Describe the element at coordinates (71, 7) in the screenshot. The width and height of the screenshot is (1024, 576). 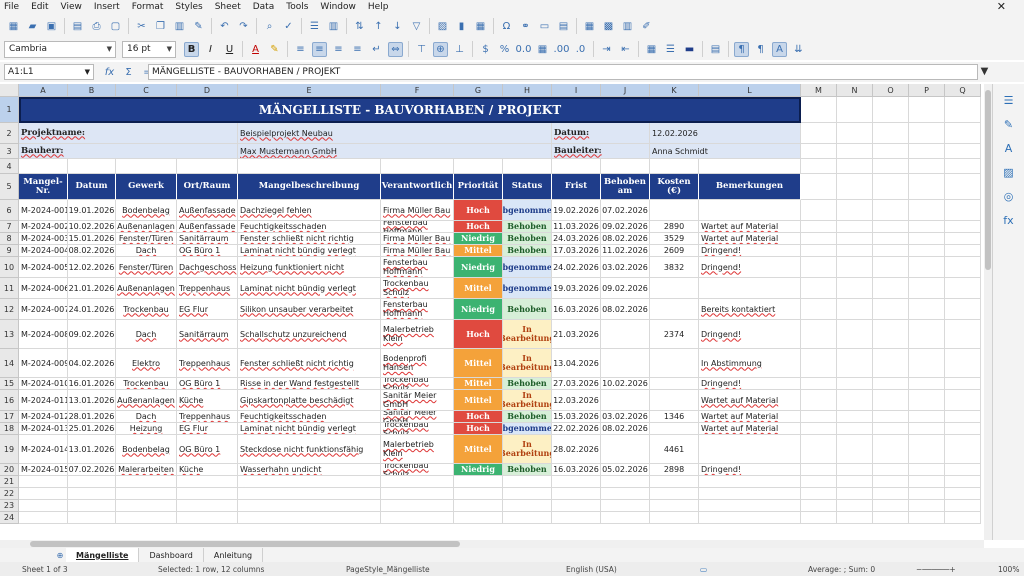
I see `menu-item-view: View` at that location.